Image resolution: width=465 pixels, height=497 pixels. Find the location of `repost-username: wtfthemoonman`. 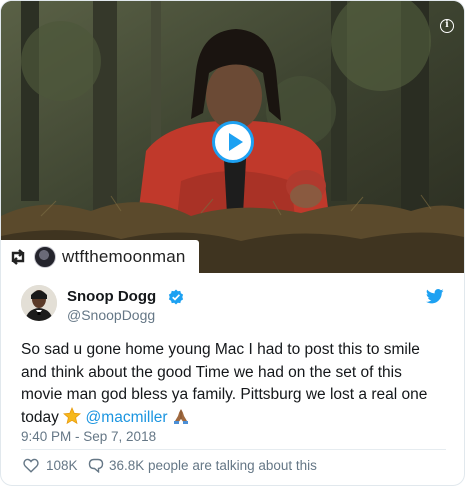

repost-username: wtfthemoonman is located at coordinates (124, 256).